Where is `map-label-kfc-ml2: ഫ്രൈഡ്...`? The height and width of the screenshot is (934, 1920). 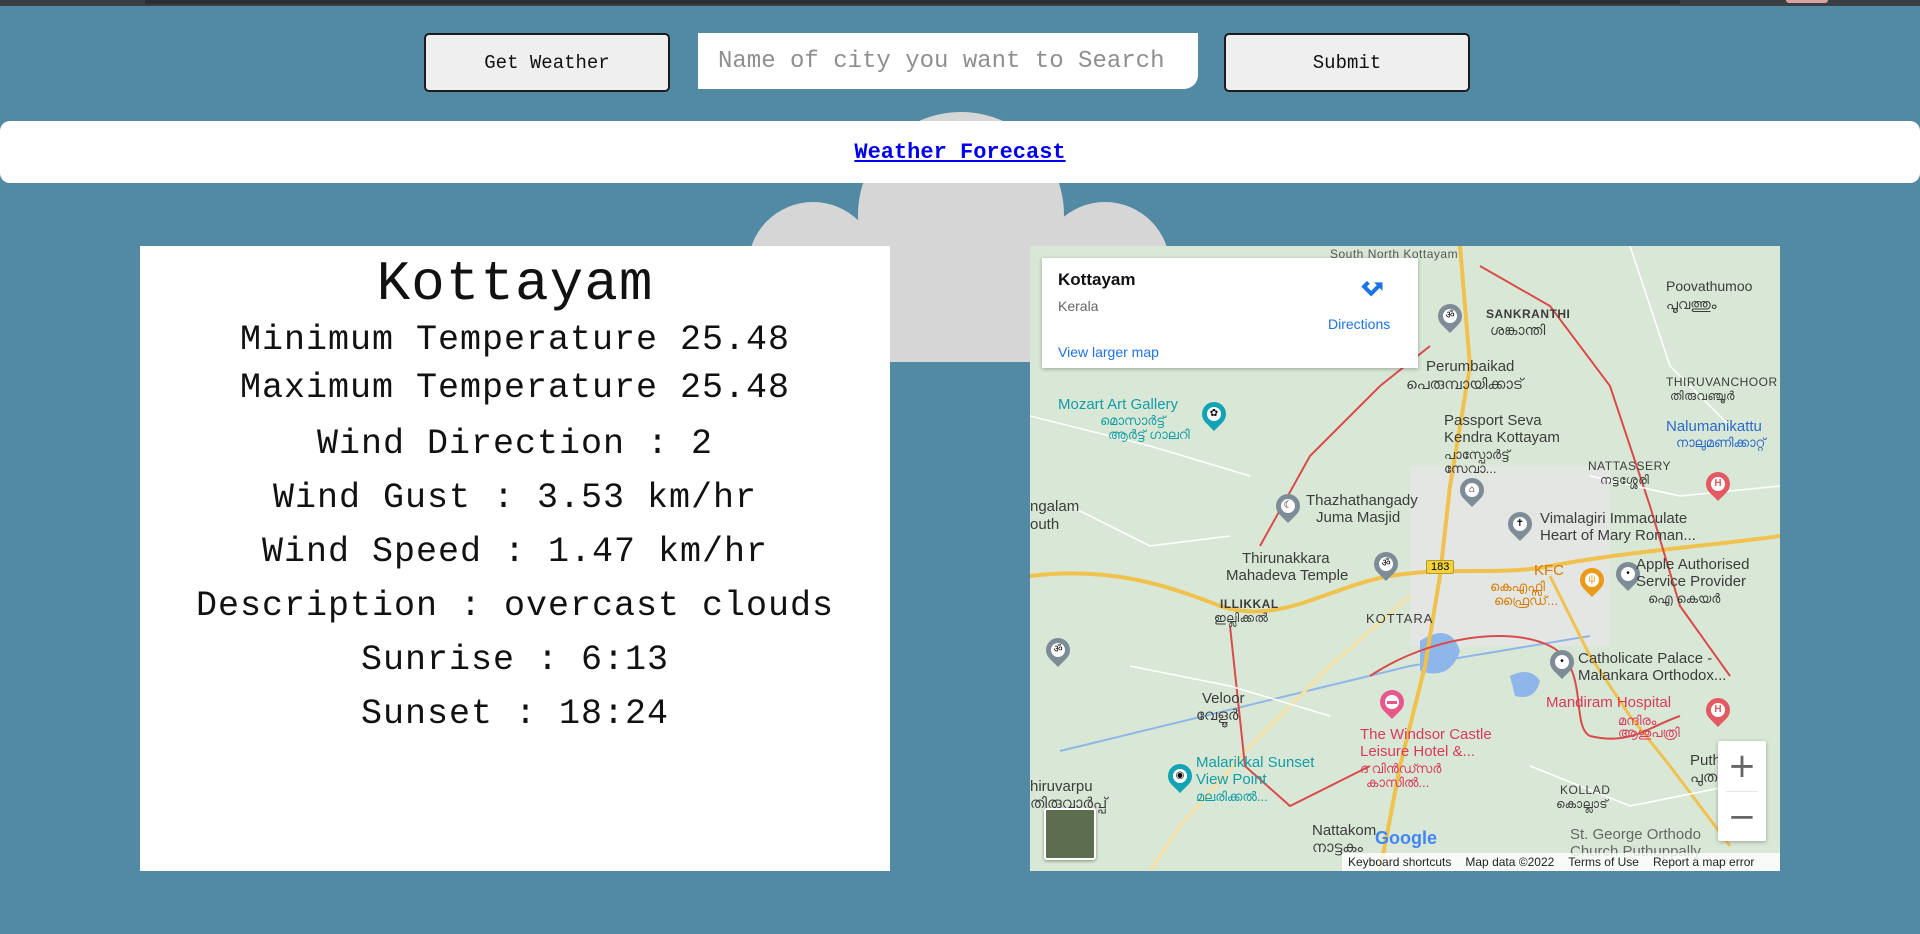 map-label-kfc-ml2: ഫ്രൈഡ്... is located at coordinates (1526, 600).